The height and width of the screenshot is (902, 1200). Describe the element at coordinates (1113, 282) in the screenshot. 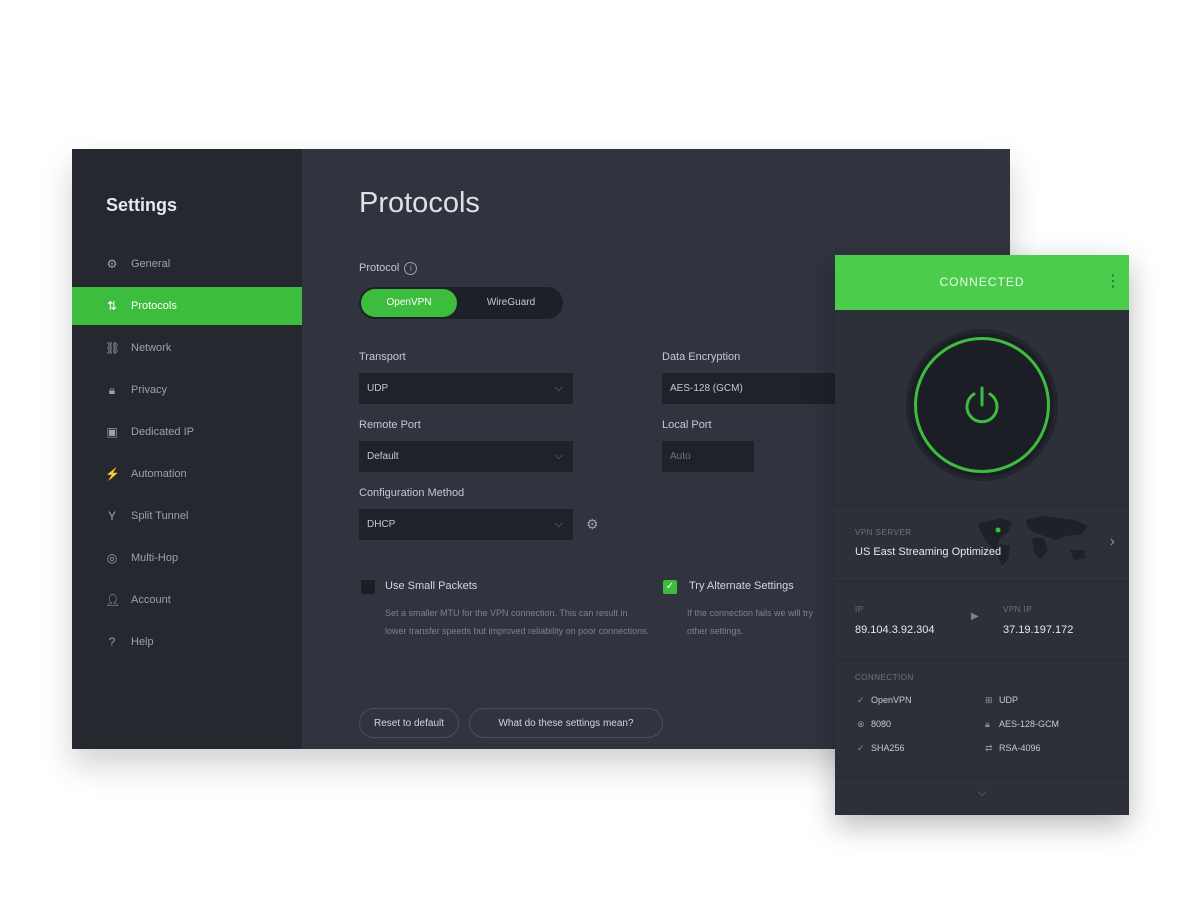

I see `more-menu-icon: ⋮` at that location.